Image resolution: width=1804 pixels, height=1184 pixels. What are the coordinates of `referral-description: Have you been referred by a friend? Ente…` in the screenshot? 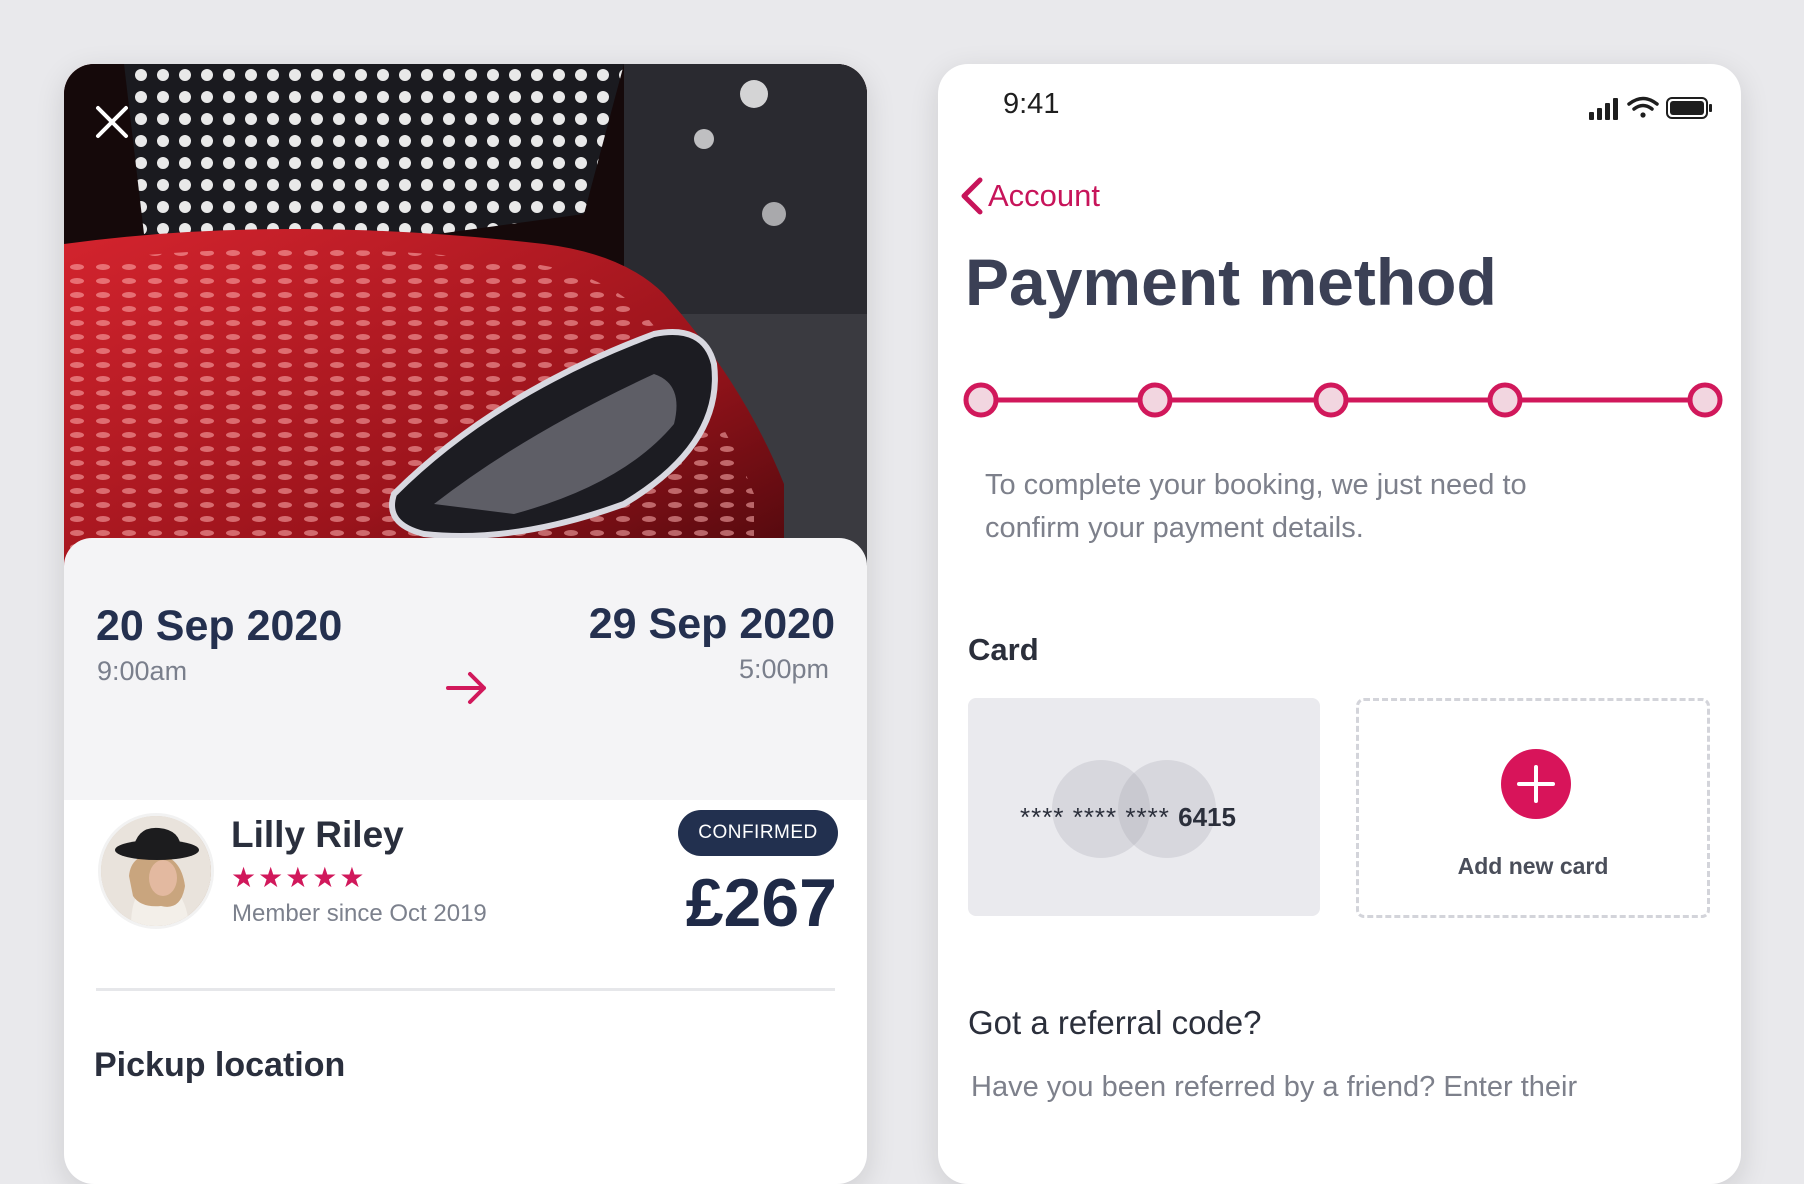 It's located at (1274, 1087).